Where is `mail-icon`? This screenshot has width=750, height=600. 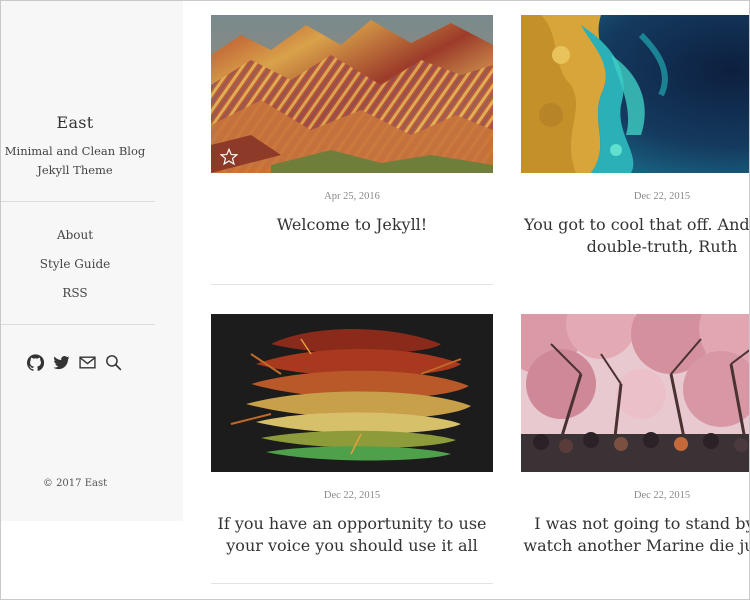 mail-icon is located at coordinates (87, 362).